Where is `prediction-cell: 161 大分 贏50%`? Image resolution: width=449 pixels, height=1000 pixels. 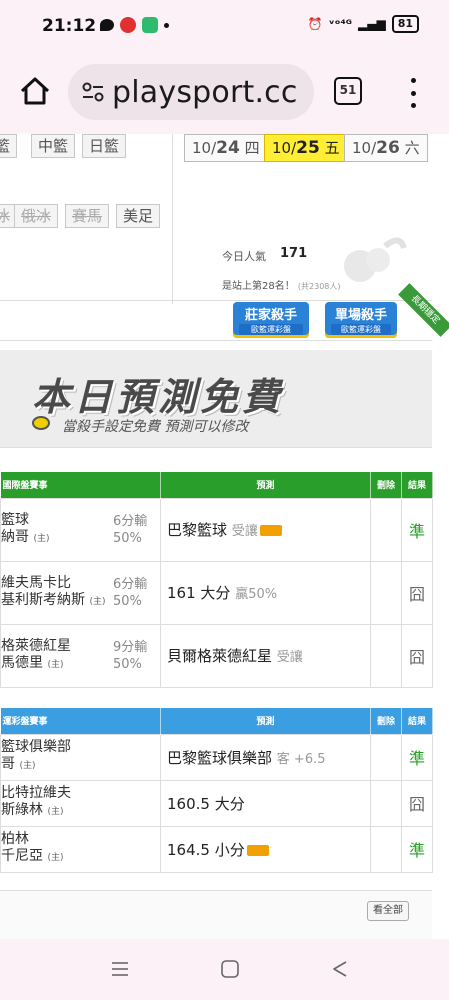
prediction-cell: 161 大分 贏50% is located at coordinates (265, 592).